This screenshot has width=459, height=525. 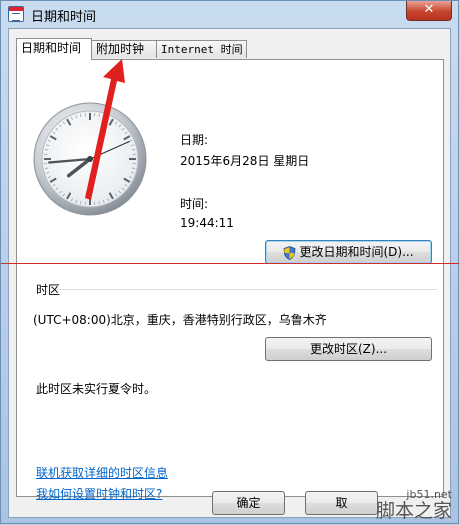 I want to click on date-label: 日期:, so click(x=194, y=139).